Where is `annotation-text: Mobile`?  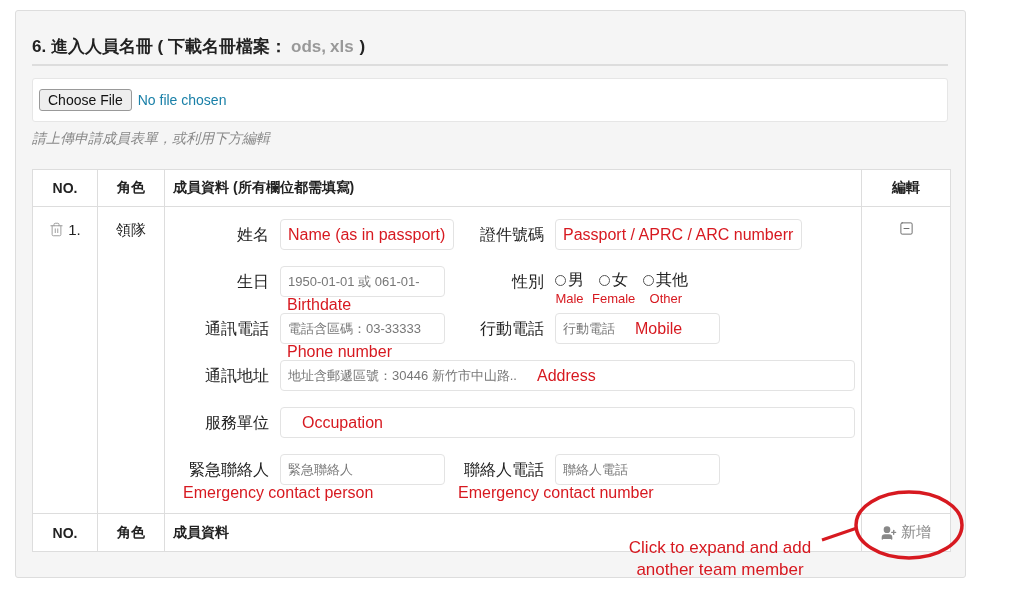 annotation-text: Mobile is located at coordinates (659, 328).